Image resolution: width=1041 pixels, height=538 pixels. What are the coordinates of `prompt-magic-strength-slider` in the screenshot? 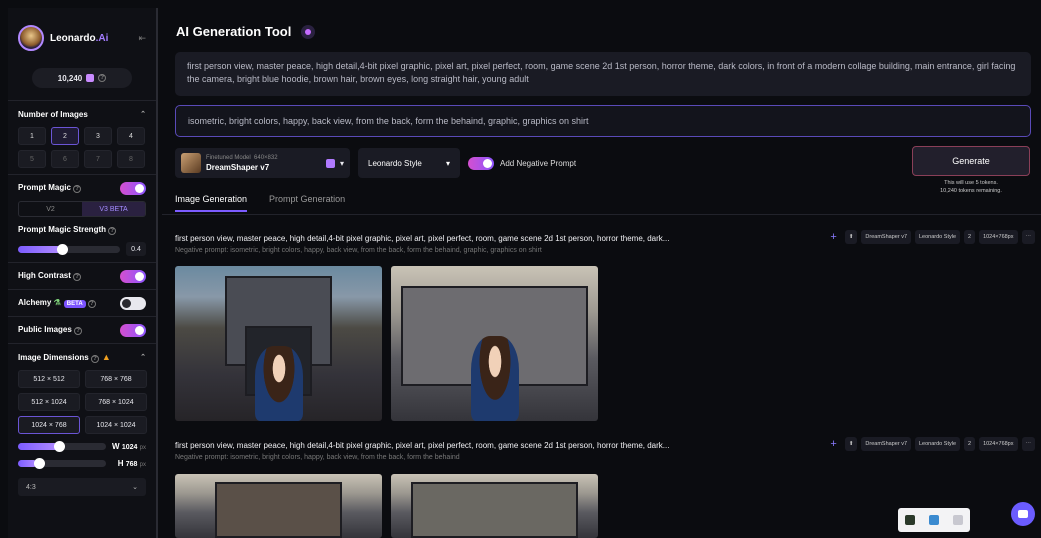 It's located at (69, 249).